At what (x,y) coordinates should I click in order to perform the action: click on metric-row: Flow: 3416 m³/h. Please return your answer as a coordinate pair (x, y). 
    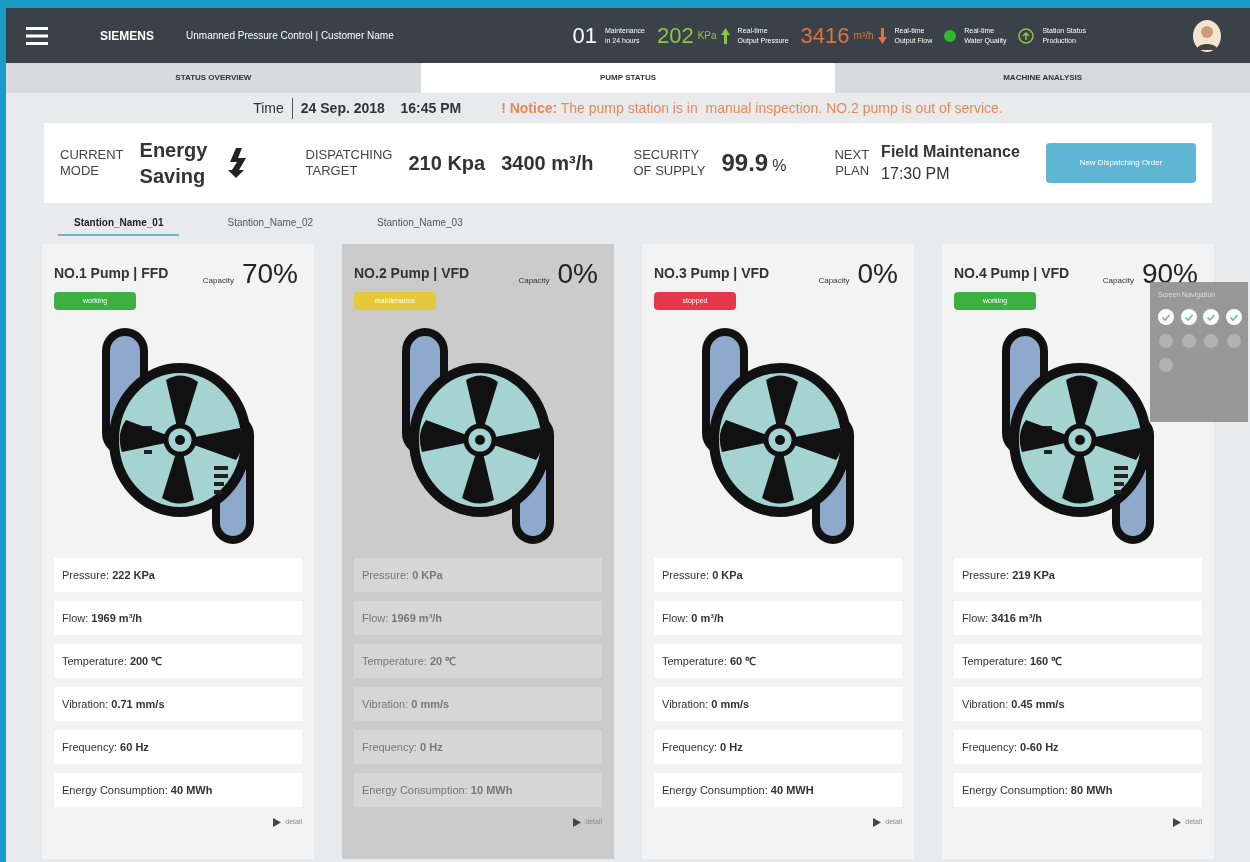
    Looking at the image, I should click on (1078, 618).